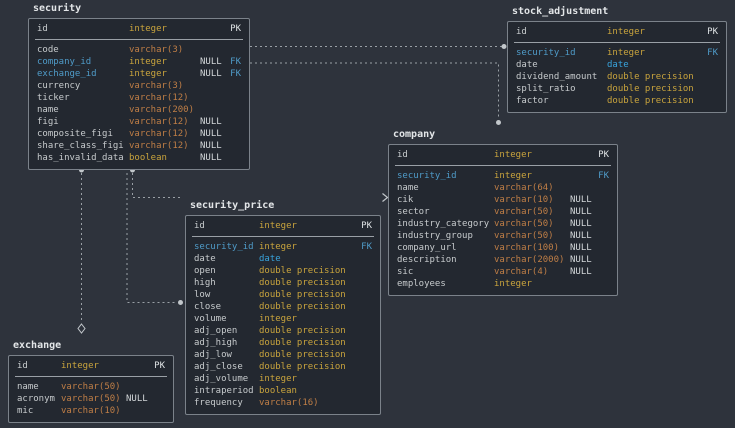 The image size is (735, 428). What do you see at coordinates (413, 212) in the screenshot?
I see `column-name: sector` at bounding box center [413, 212].